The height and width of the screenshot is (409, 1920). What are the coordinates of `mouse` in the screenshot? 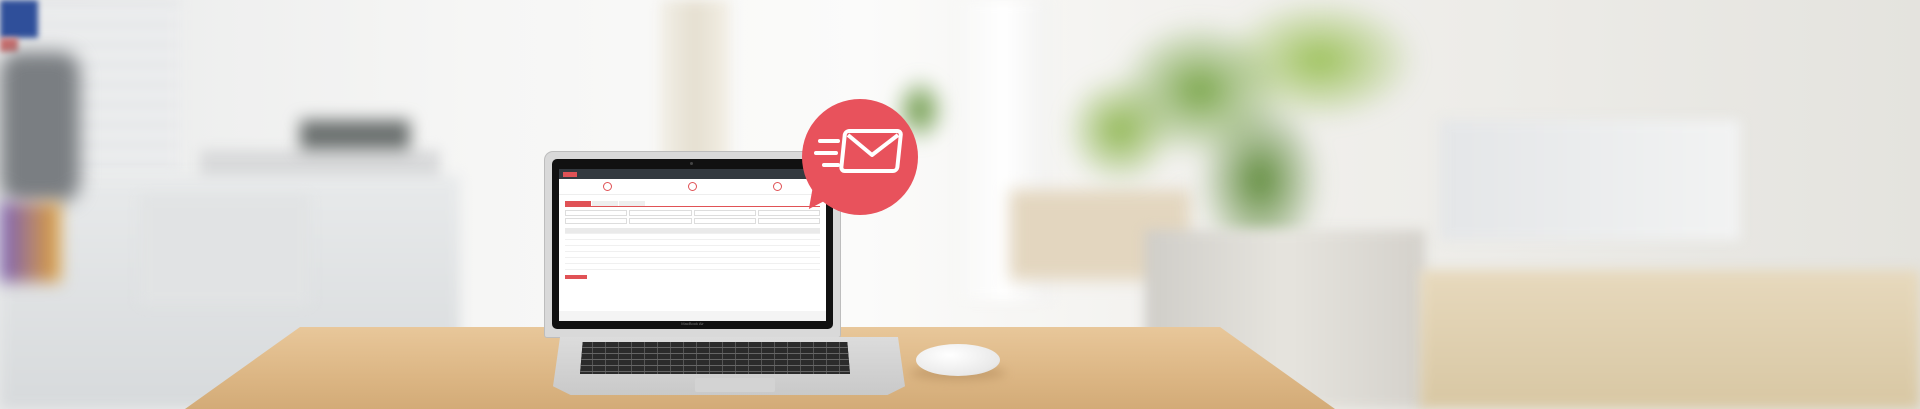 It's located at (958, 360).